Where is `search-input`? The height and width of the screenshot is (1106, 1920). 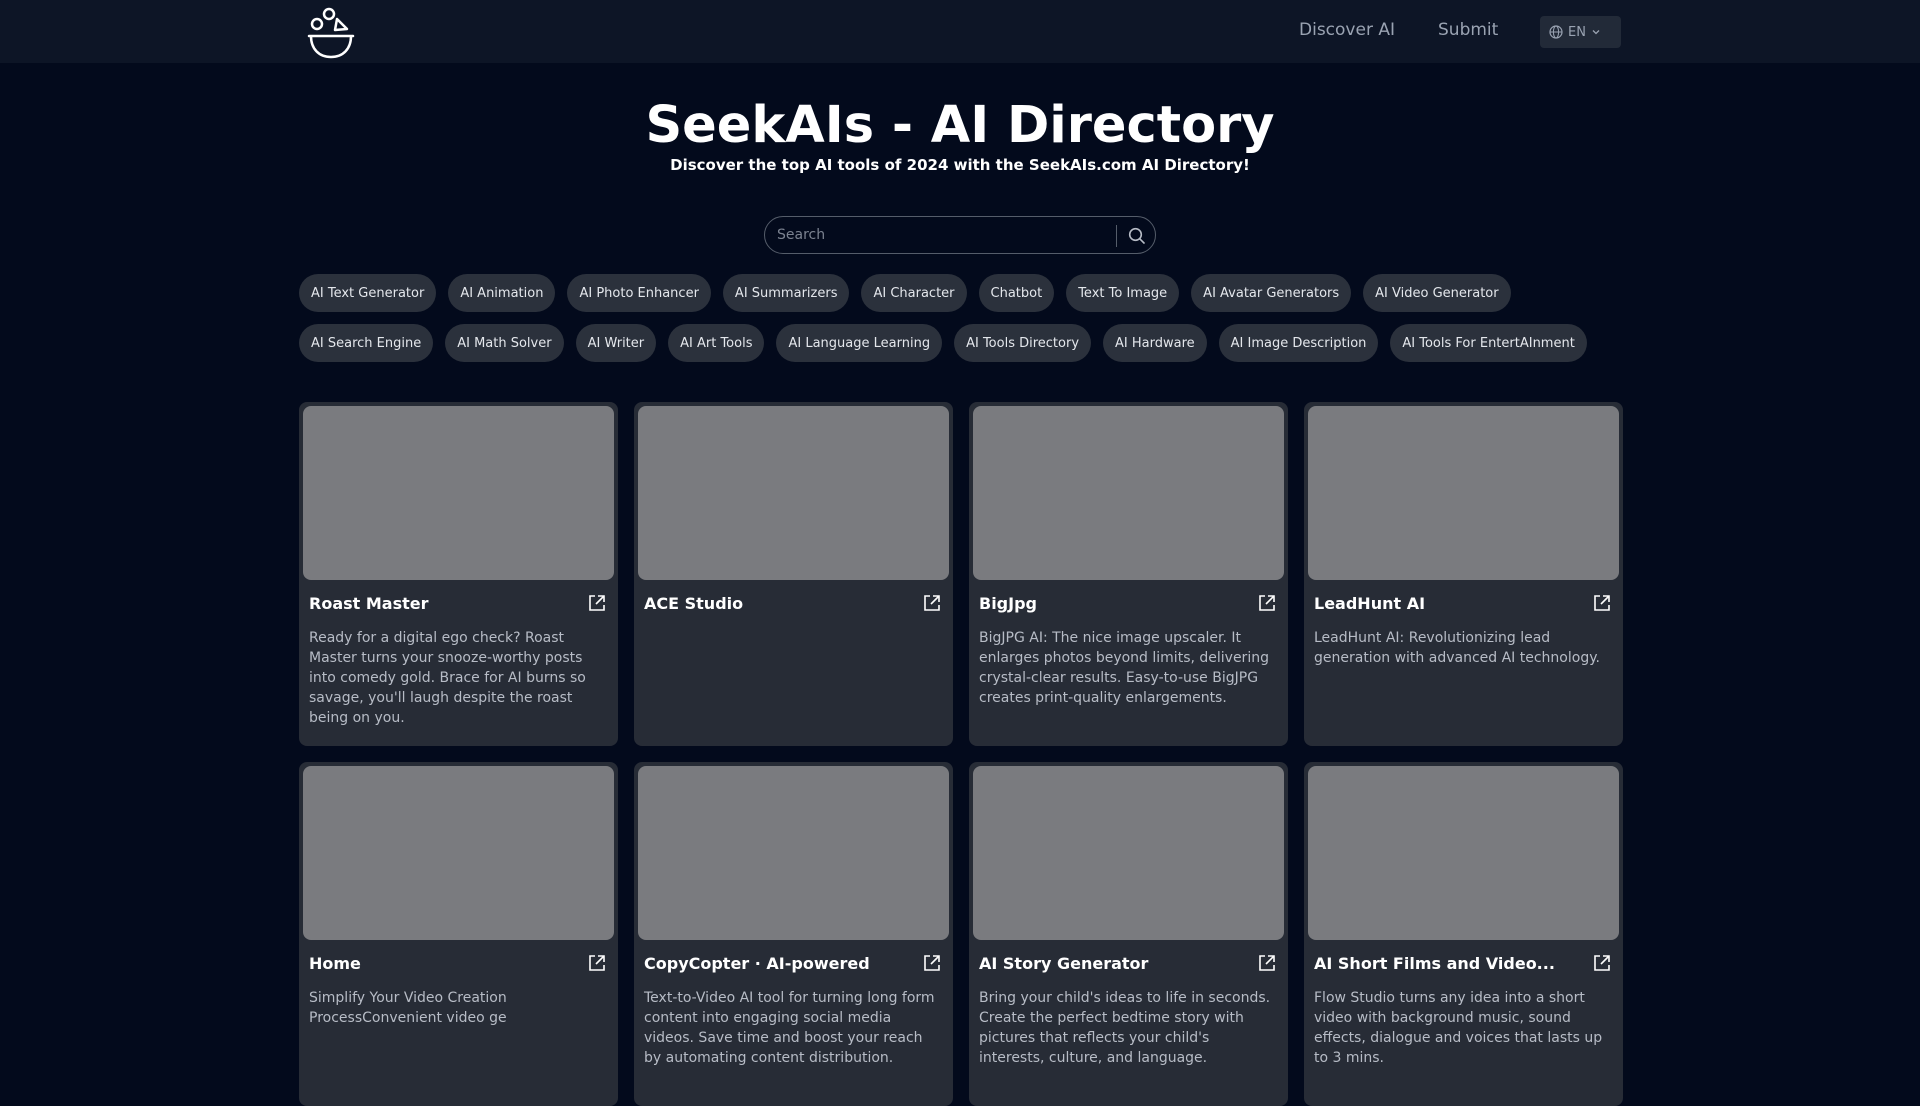
search-input is located at coordinates (947, 235).